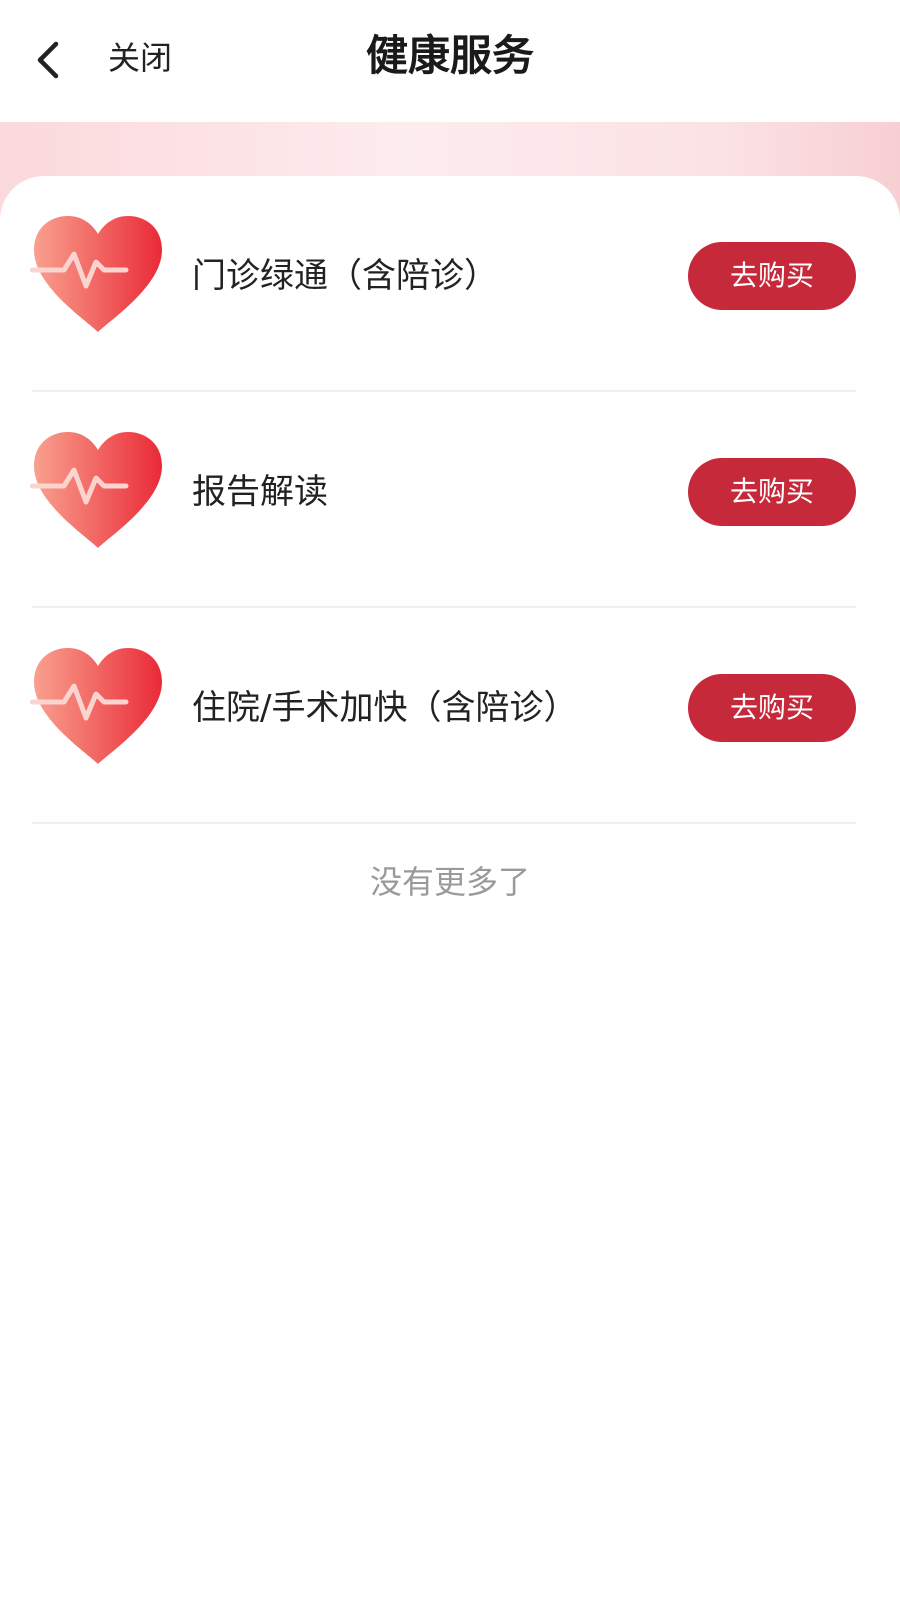  I want to click on navigation-bar: 关闭 健康服务, so click(450, 61).